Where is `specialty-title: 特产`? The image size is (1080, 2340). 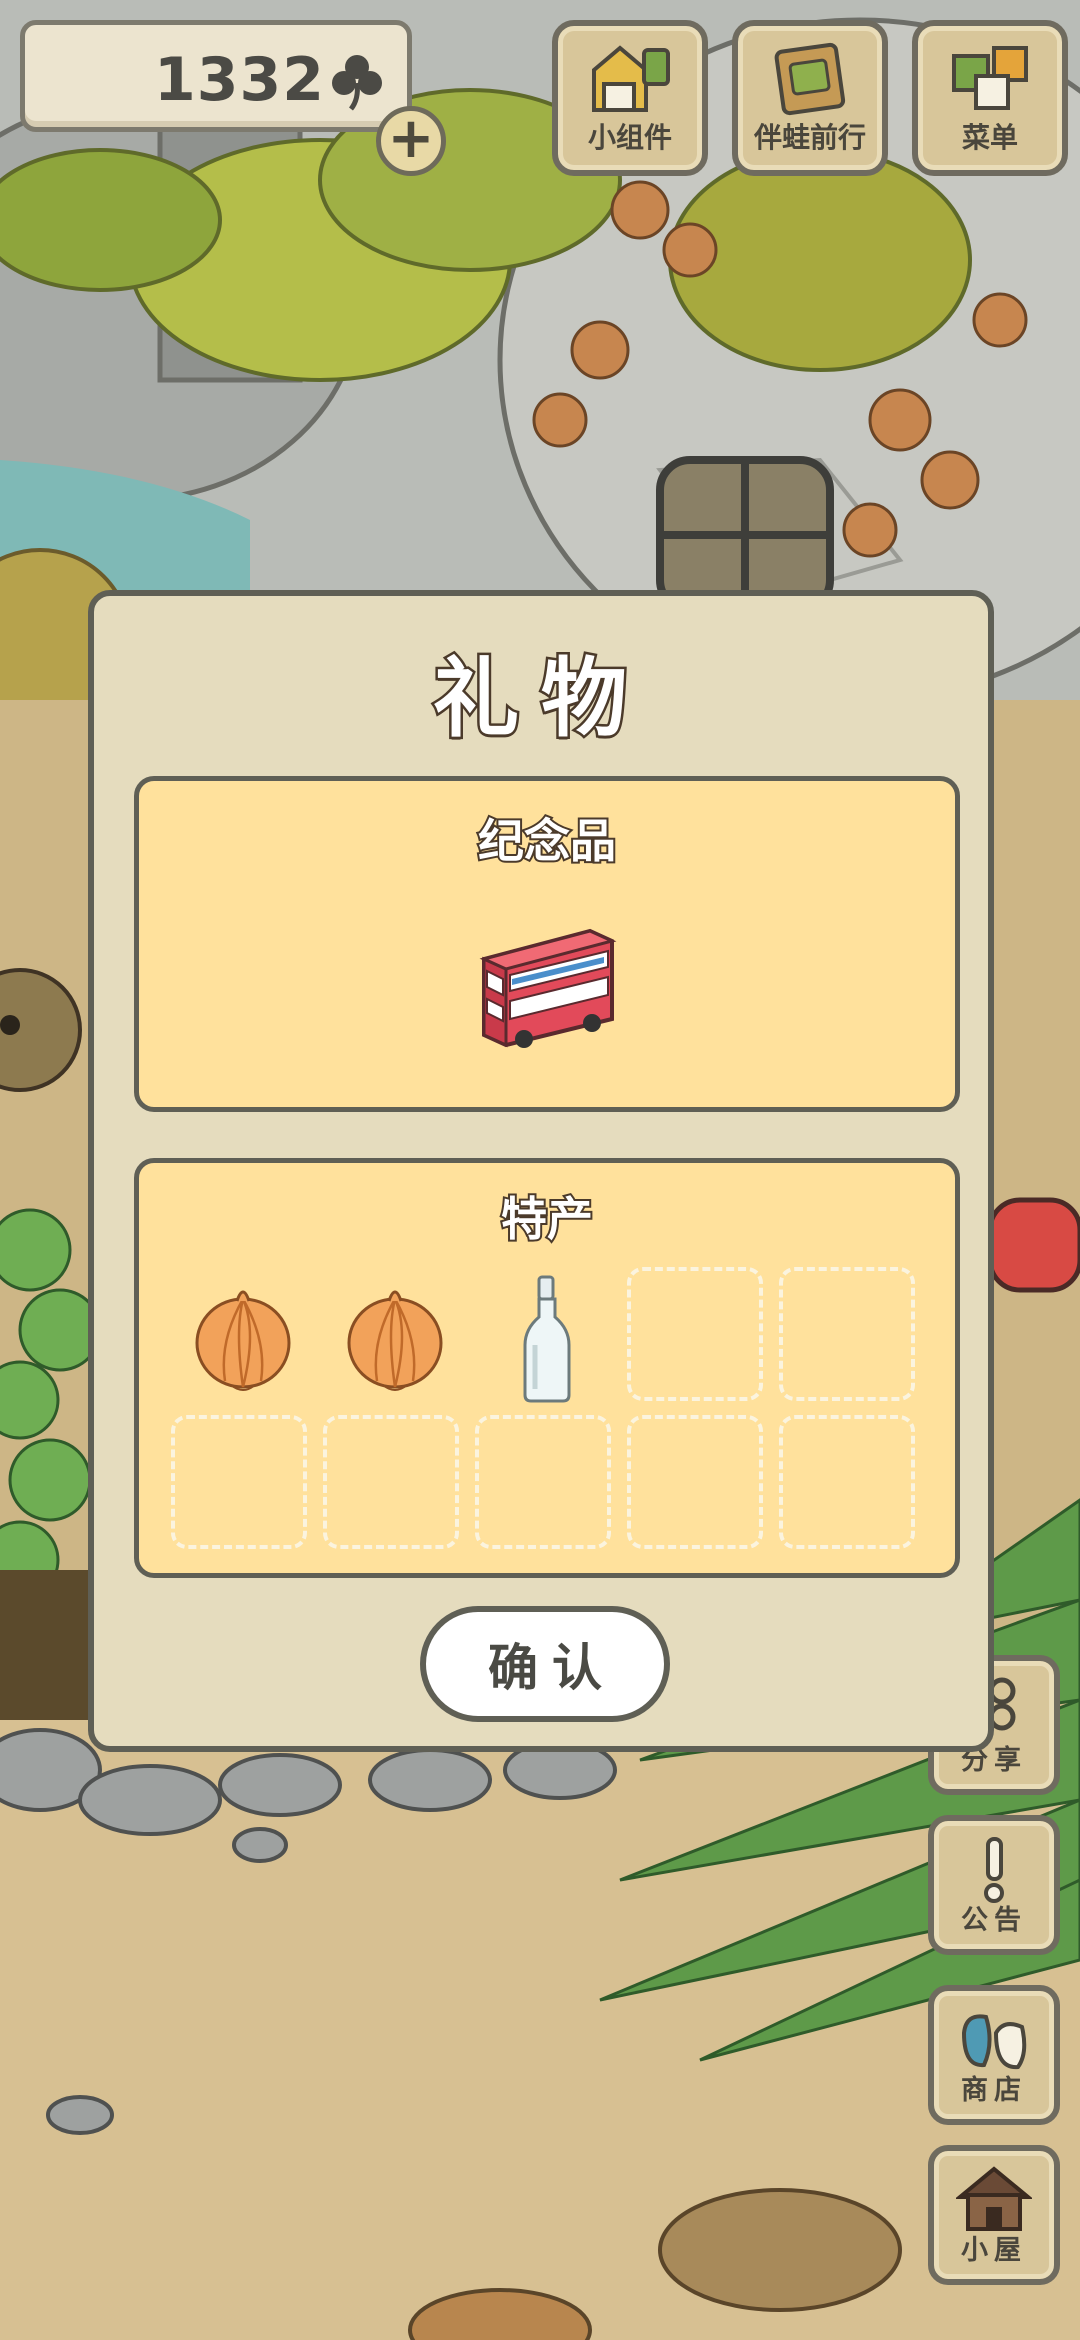 specialty-title: 特产 is located at coordinates (547, 1219).